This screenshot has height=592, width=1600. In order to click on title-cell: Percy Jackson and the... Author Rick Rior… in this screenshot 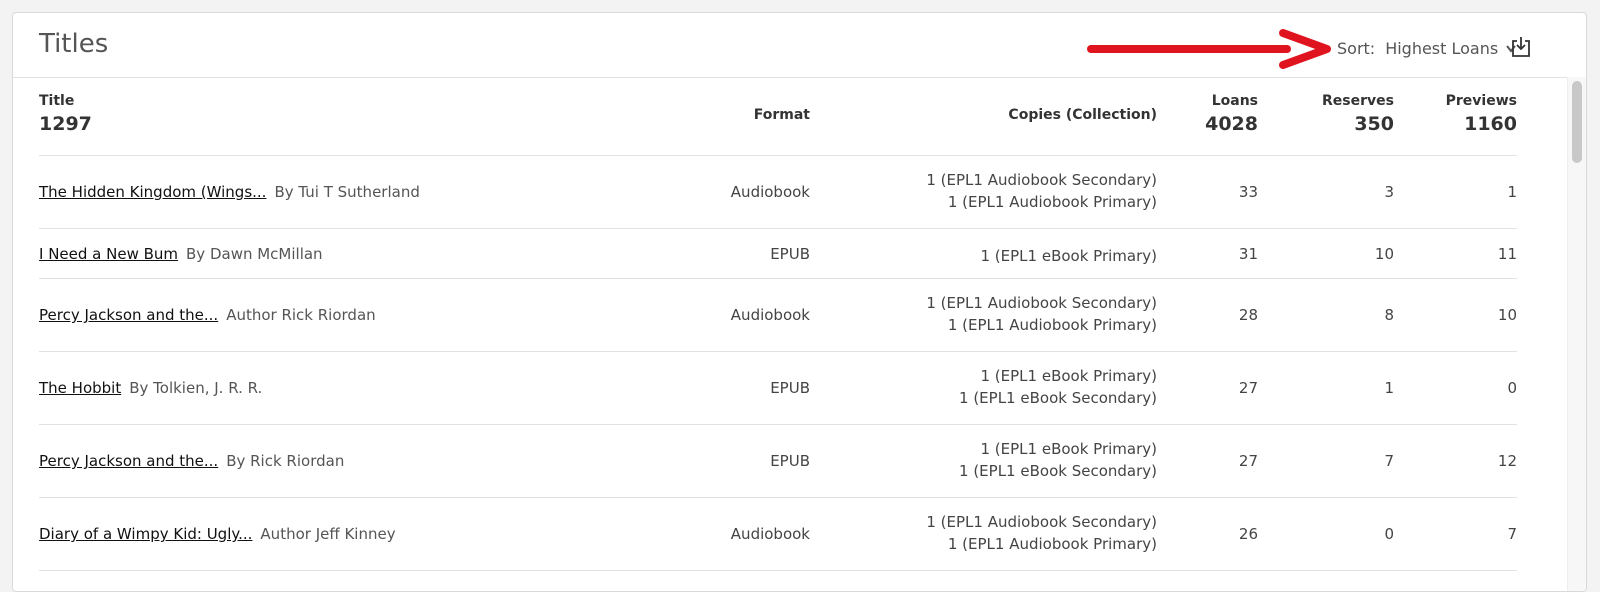, I will do `click(207, 315)`.